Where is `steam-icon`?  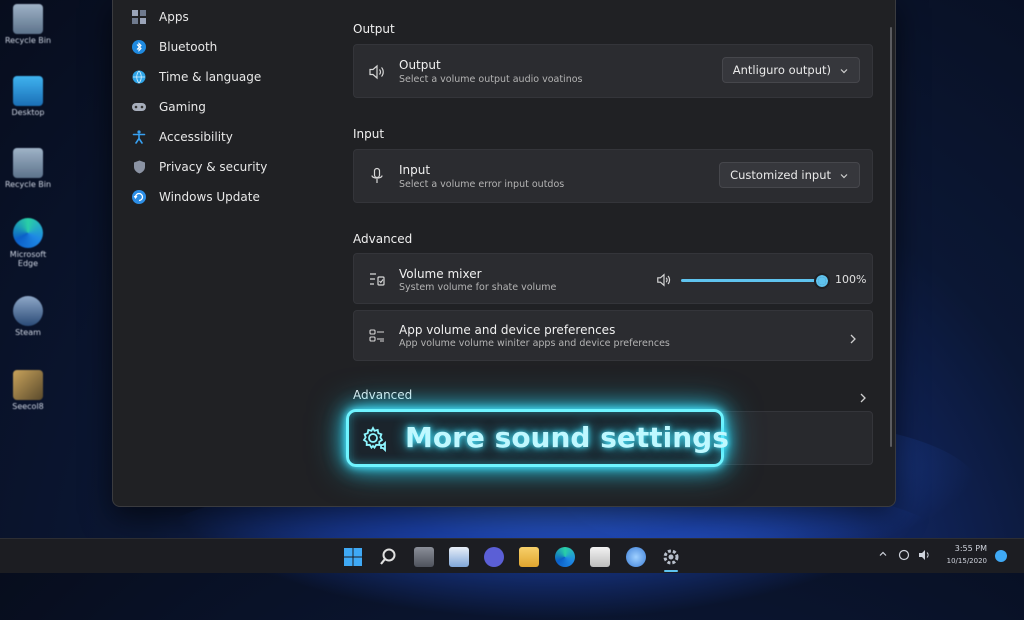
steam-icon is located at coordinates (28, 311).